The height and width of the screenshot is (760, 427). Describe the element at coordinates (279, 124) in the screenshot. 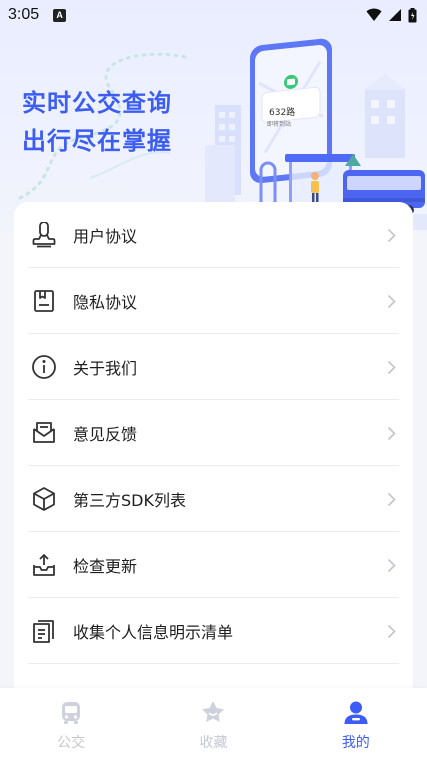

I see `phone-status-text: 即将到站` at that location.